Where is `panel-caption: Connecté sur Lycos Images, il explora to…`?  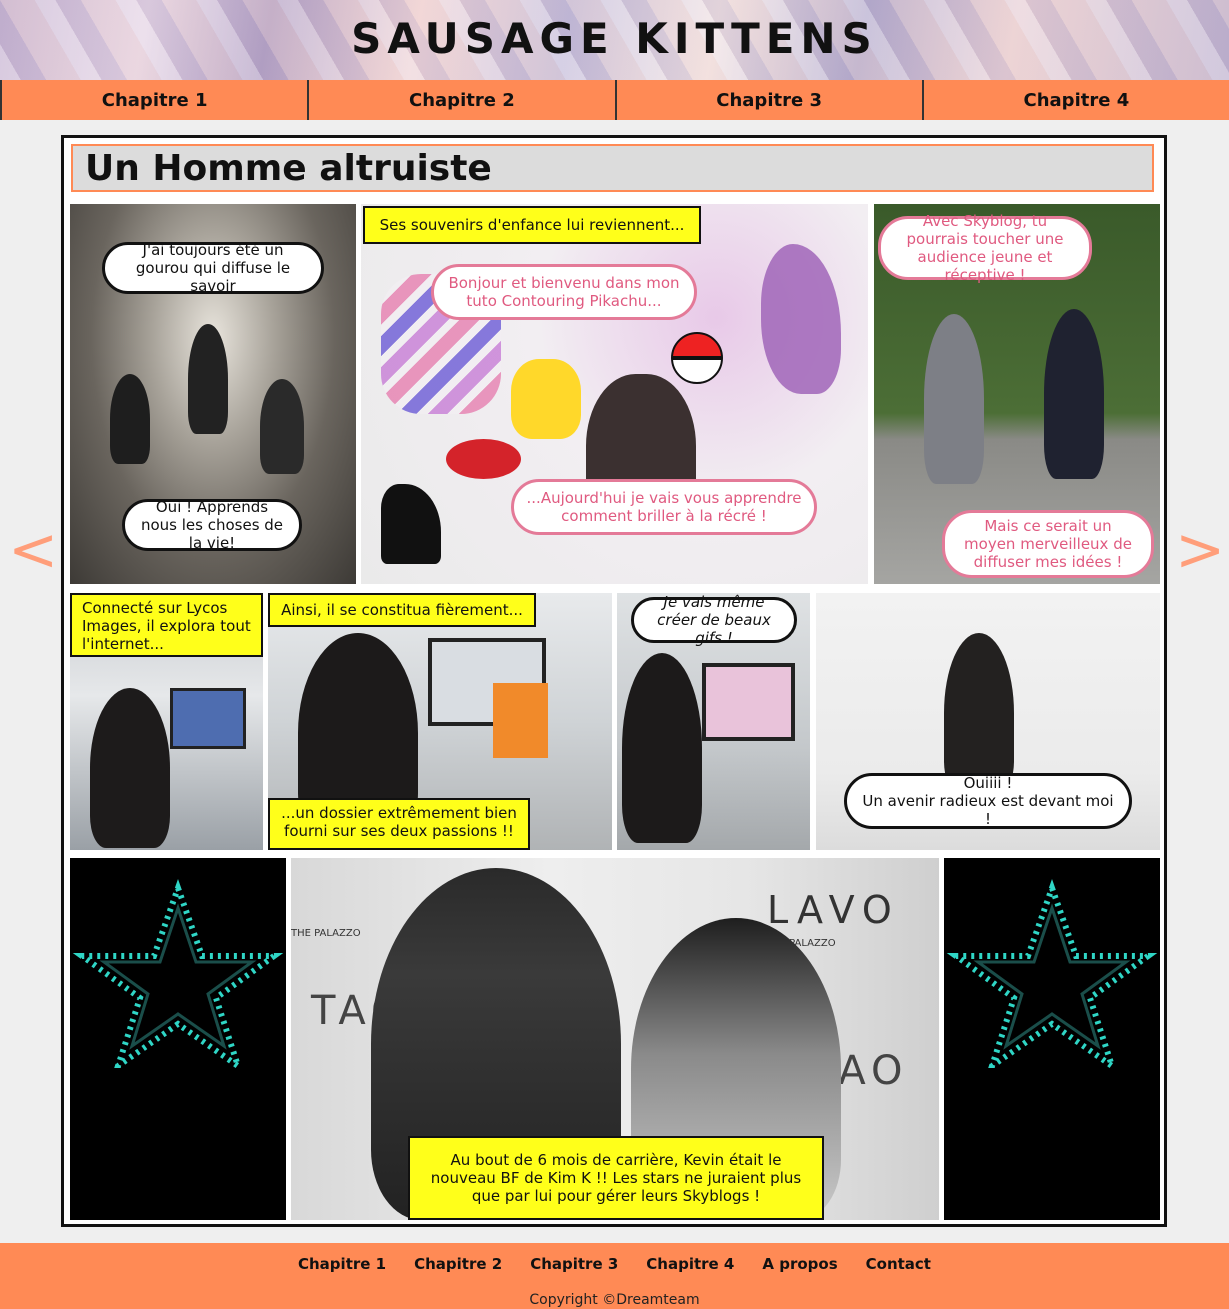 panel-caption: Connecté sur Lycos Images, il explora to… is located at coordinates (166, 625).